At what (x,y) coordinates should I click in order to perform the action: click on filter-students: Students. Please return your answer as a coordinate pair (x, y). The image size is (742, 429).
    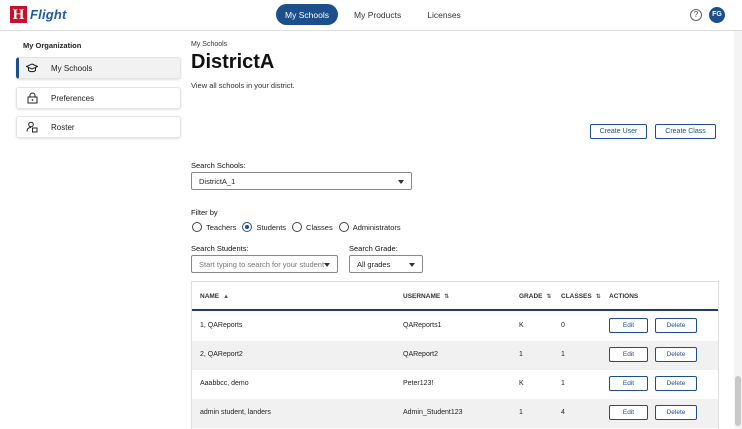
    Looking at the image, I should click on (264, 227).